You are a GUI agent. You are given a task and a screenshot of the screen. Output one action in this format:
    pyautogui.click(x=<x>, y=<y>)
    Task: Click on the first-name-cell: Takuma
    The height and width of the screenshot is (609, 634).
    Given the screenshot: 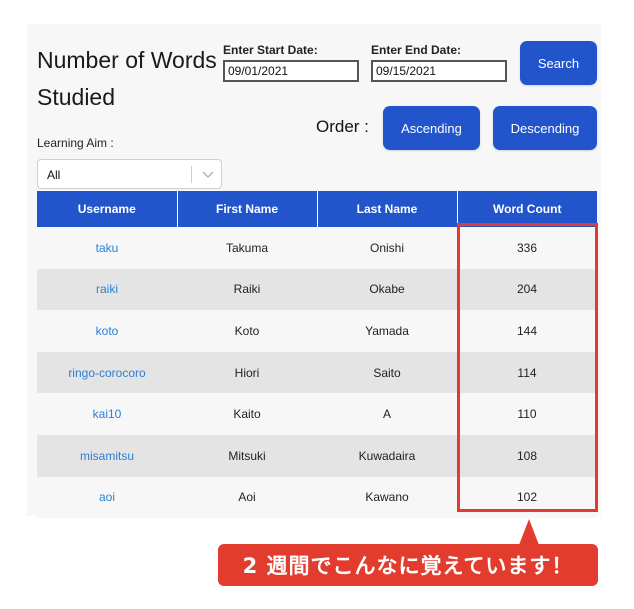 What is the action you would take?
    pyautogui.click(x=247, y=248)
    